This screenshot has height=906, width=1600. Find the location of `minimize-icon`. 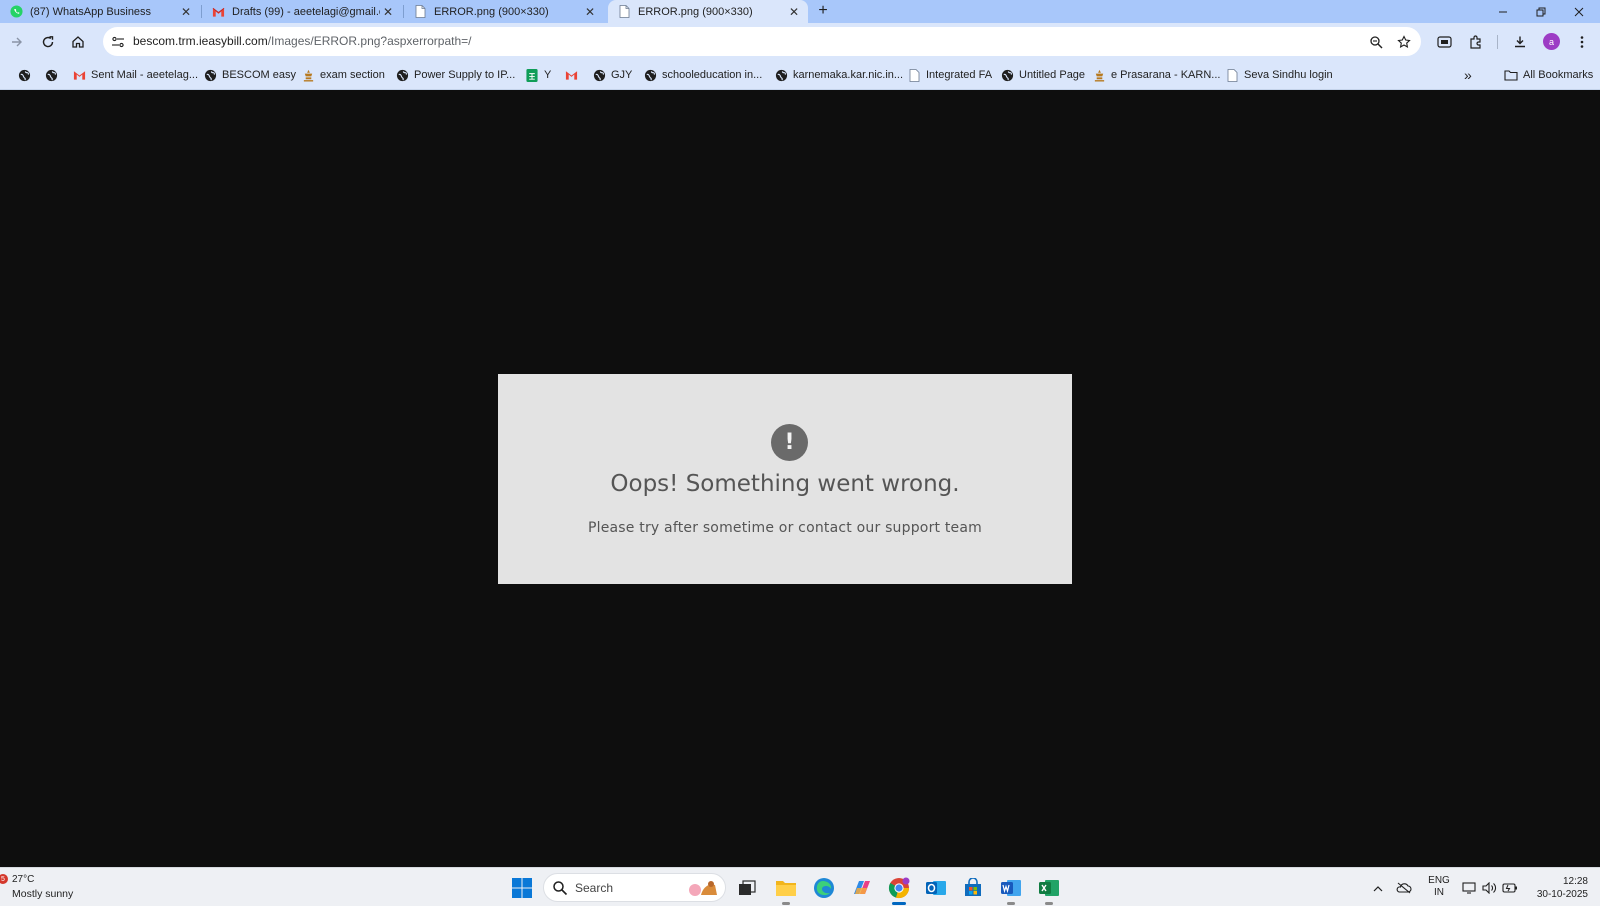

minimize-icon is located at coordinates (1503, 11).